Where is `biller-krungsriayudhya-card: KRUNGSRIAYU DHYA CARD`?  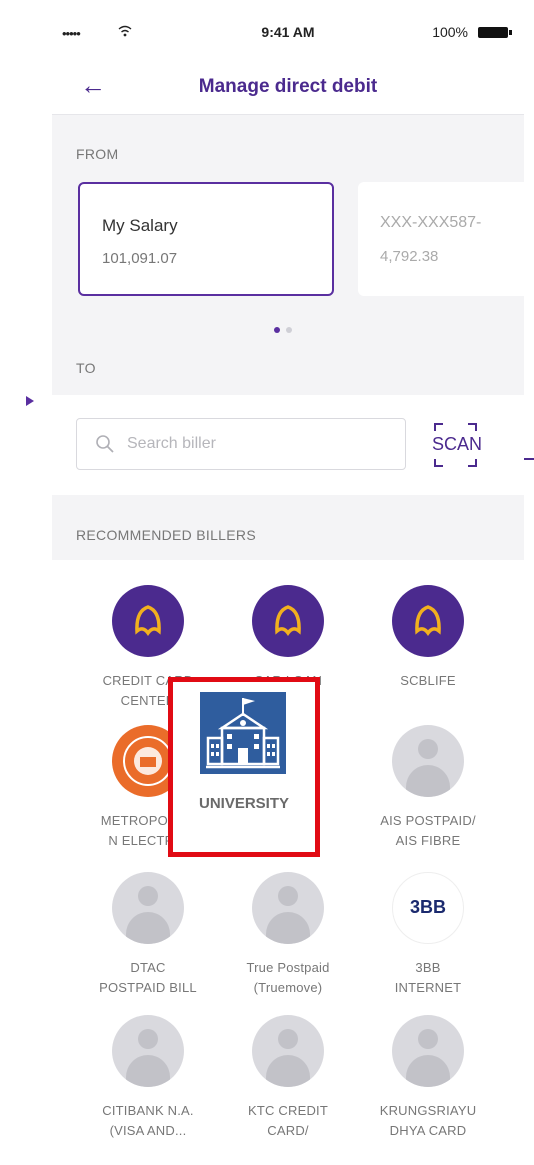
biller-krungsriayudhya-card: KRUNGSRIAYU DHYA CARD is located at coordinates (428, 1090).